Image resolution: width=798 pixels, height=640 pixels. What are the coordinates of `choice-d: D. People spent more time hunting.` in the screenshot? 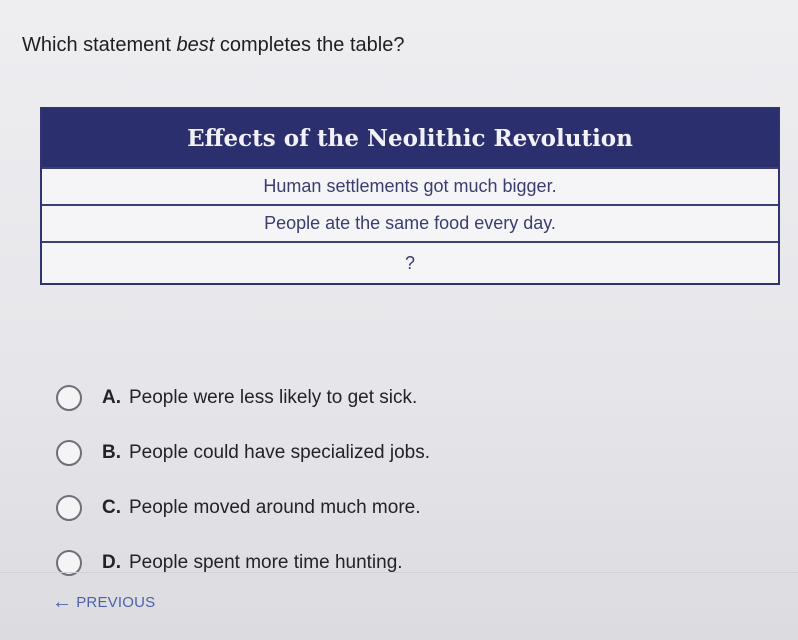 It's located at (243, 562).